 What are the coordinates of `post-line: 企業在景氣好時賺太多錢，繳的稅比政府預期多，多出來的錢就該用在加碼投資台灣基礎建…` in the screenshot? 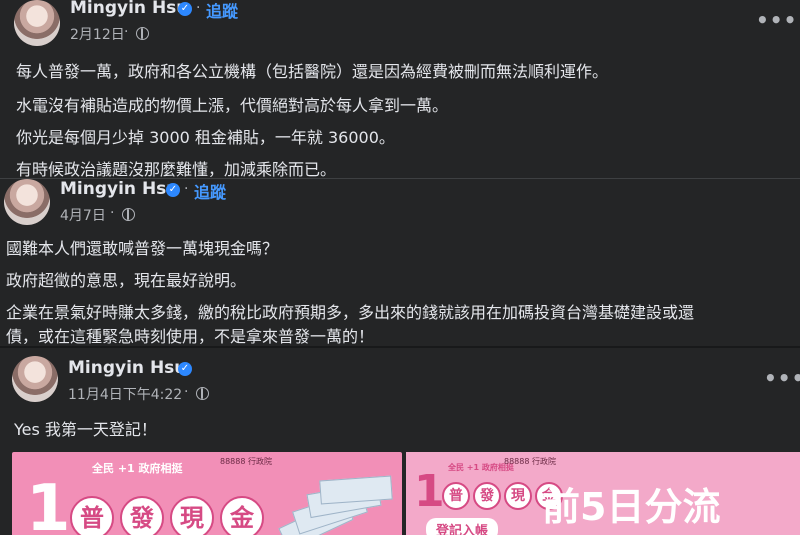 It's located at (350, 312).